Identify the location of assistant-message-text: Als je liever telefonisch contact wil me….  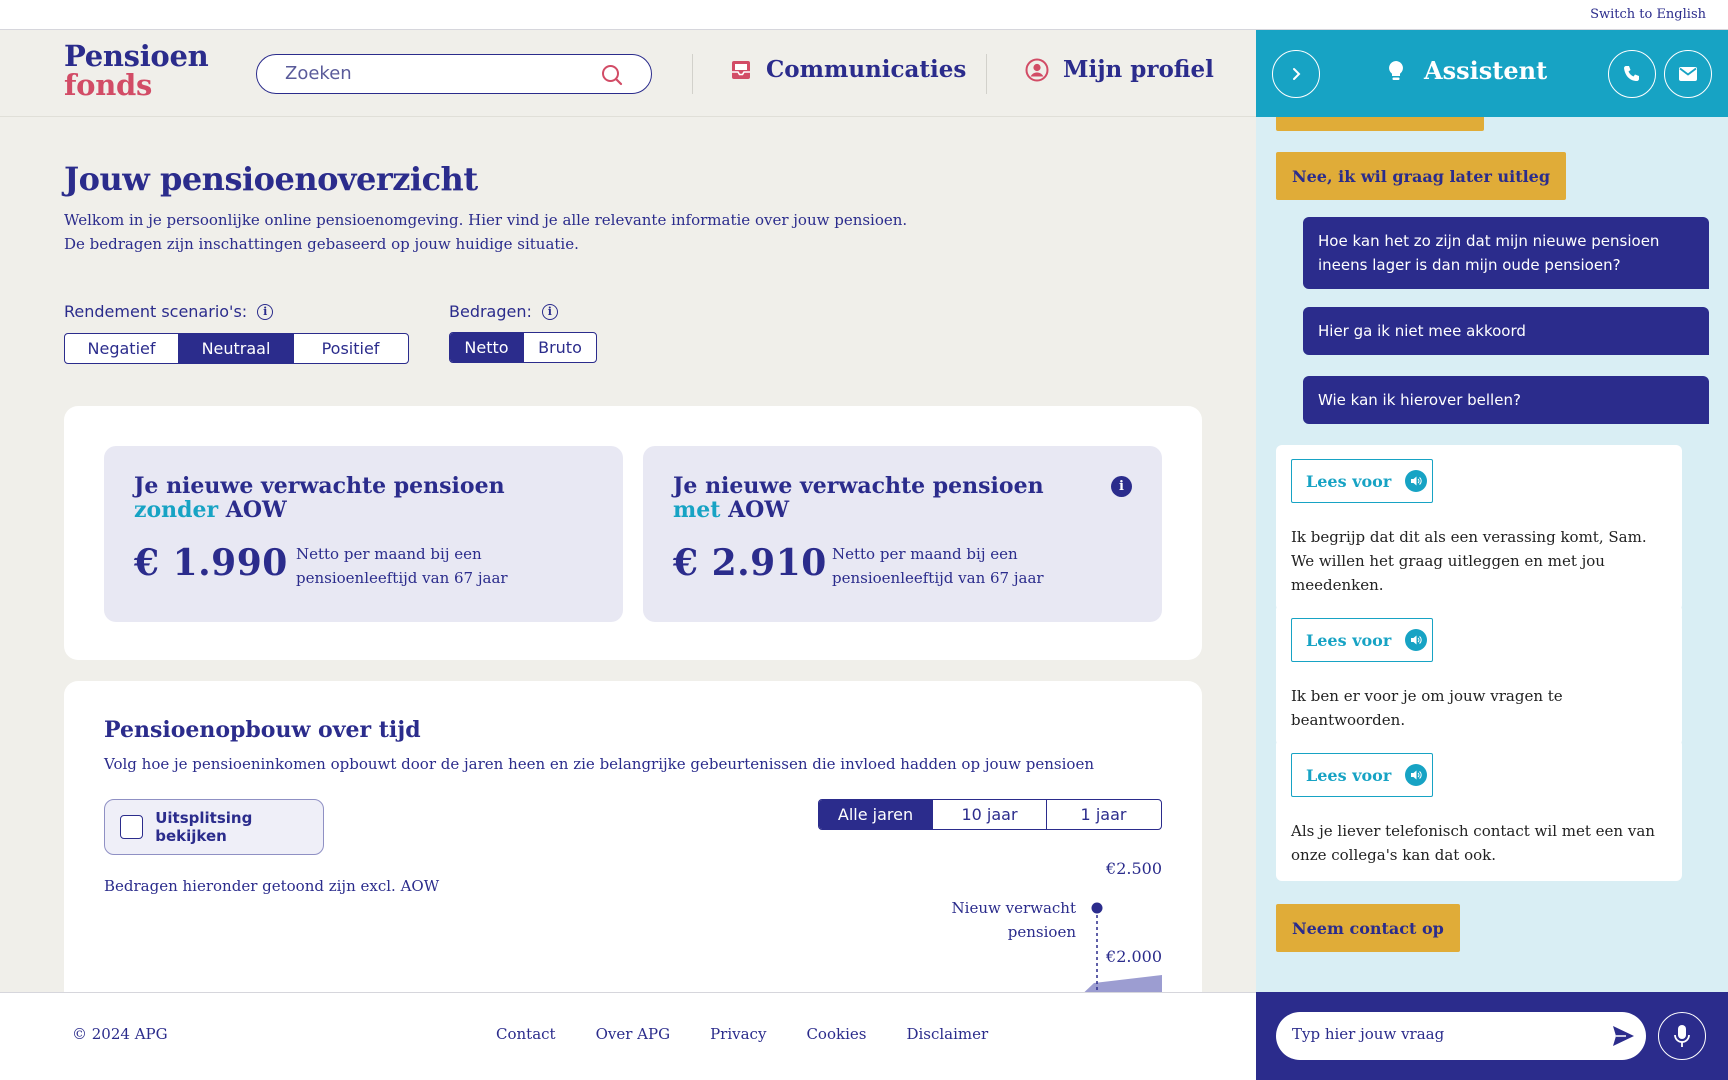
(1473, 843).